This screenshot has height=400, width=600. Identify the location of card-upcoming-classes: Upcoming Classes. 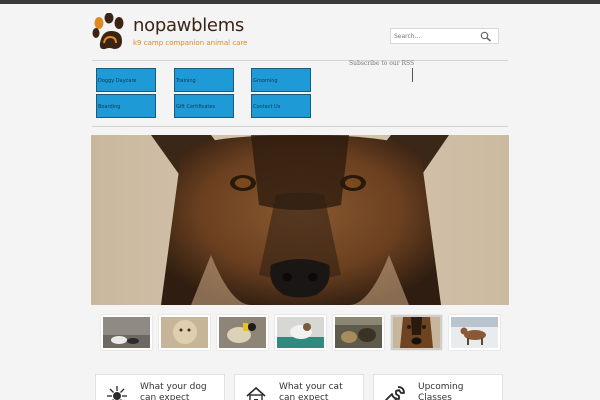
(438, 387).